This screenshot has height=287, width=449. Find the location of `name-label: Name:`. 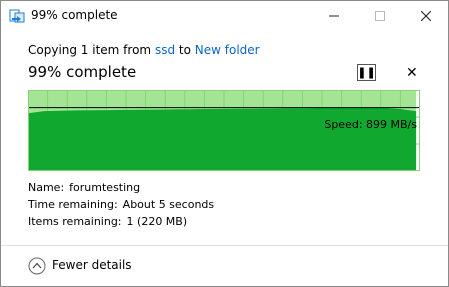

name-label: Name: is located at coordinates (46, 187).